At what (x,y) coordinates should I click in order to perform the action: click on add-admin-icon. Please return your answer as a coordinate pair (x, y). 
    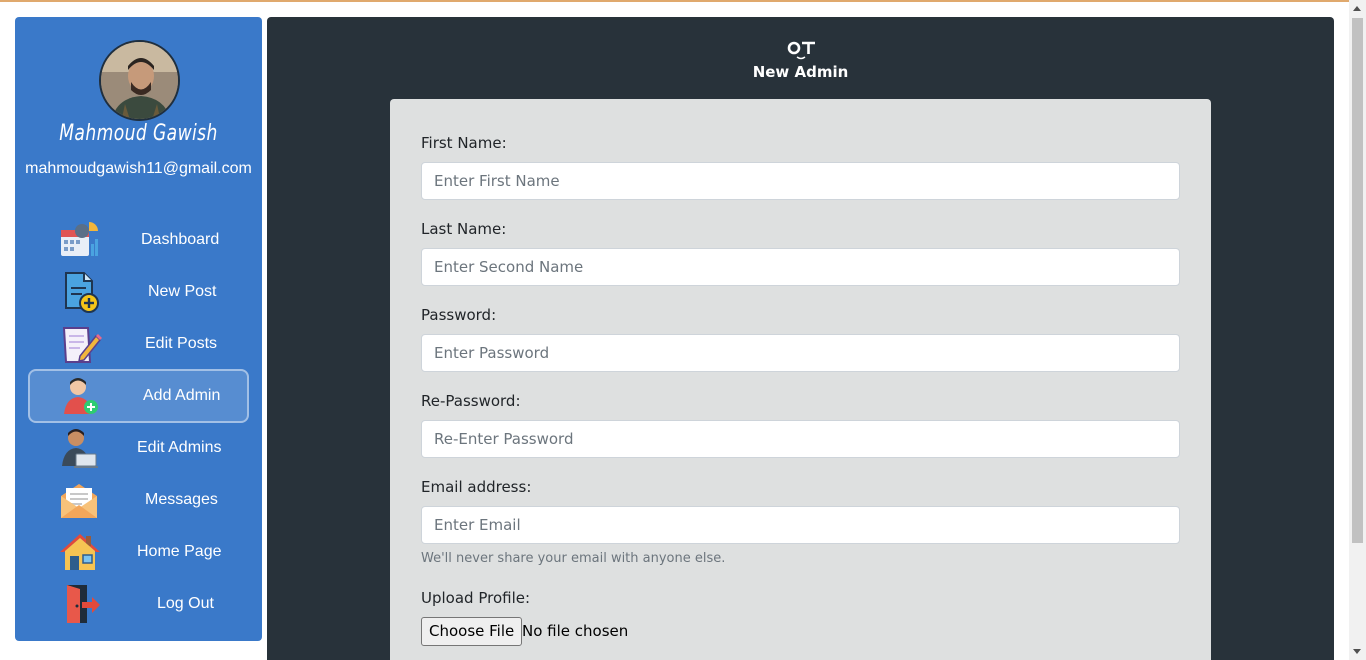
    Looking at the image, I should click on (80, 396).